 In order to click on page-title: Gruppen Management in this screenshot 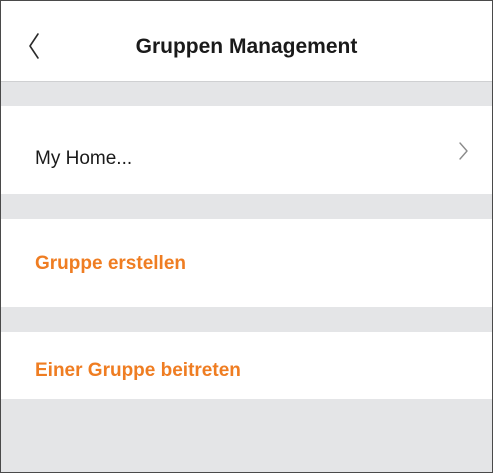, I will do `click(246, 46)`.